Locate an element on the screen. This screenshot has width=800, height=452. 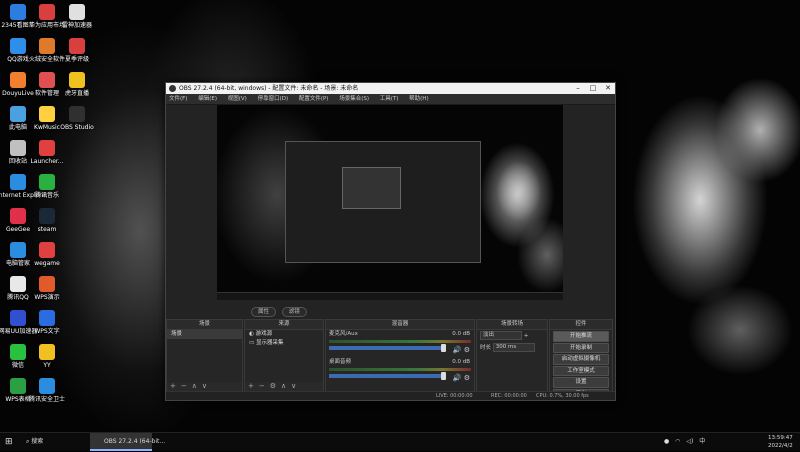
filters-button: 滤镜 is located at coordinates (294, 312).